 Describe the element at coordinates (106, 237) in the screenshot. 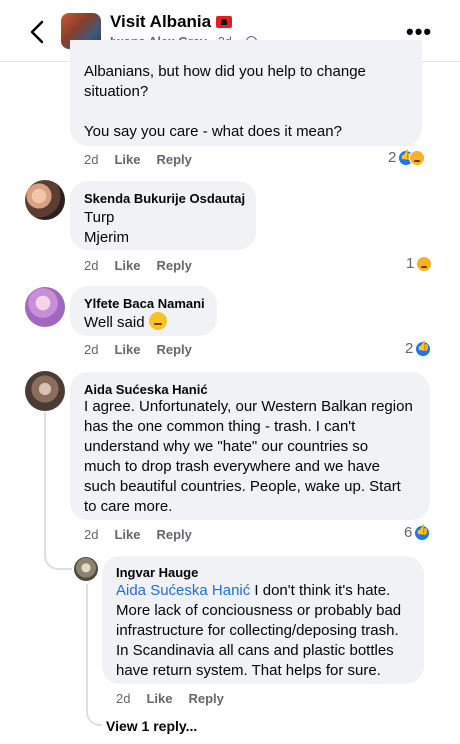

I see `comment-text-line: Mjerim` at that location.